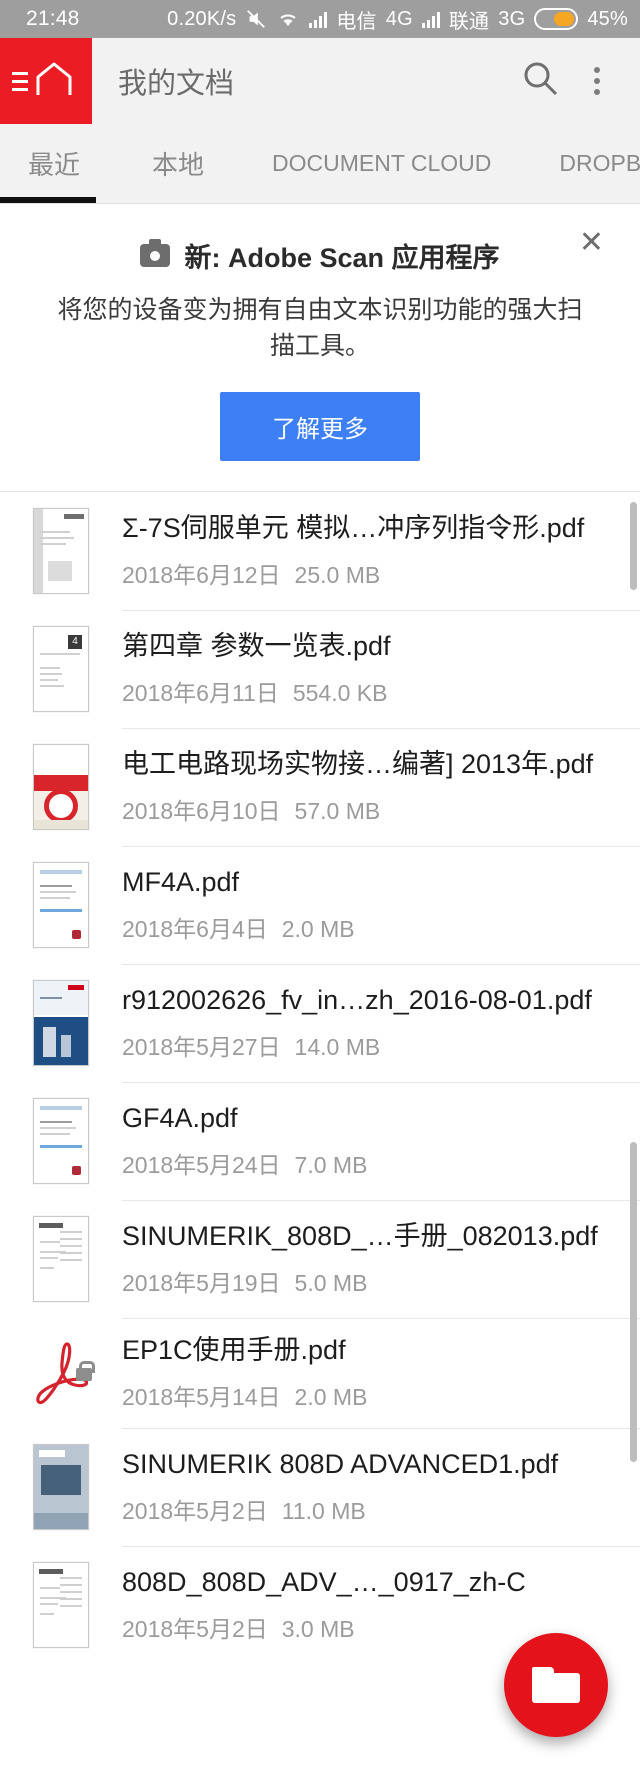 Image resolution: width=640 pixels, height=1777 pixels. What do you see at coordinates (320, 328) in the screenshot?
I see `promo-description: 将您的设备变为拥有自由文本识别功能的强大扫描工具。` at bounding box center [320, 328].